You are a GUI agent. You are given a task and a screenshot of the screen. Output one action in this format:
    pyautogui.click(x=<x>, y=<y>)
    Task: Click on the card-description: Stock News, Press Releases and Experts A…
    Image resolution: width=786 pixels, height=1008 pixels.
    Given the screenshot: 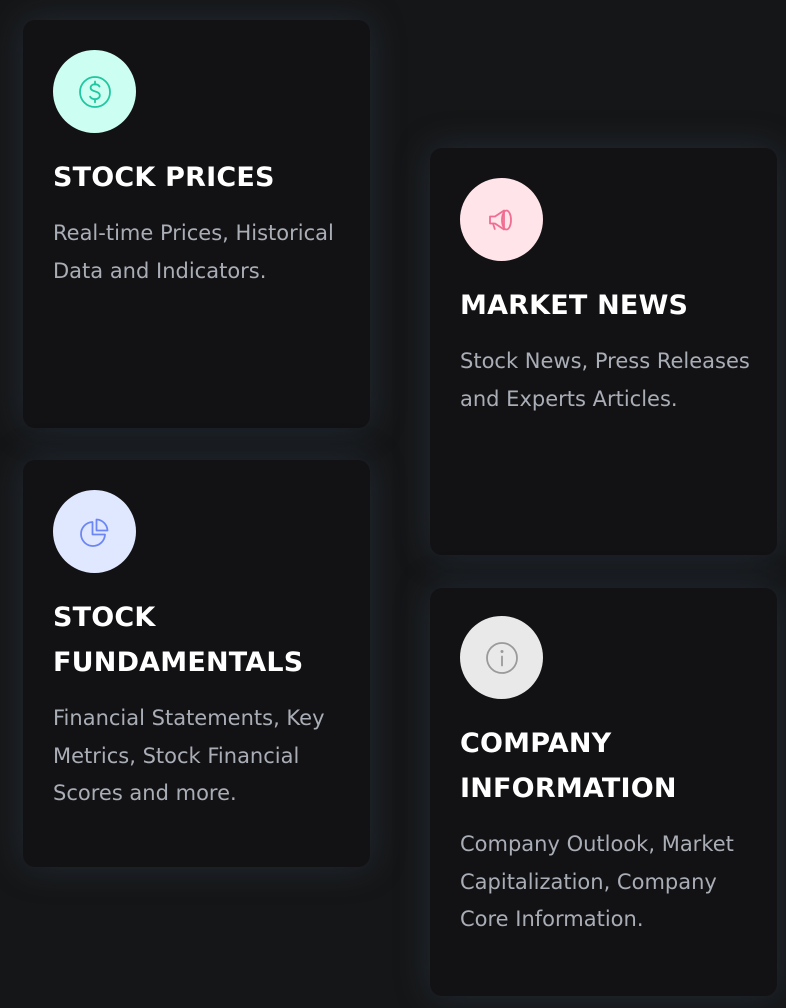 What is the action you would take?
    pyautogui.click(x=605, y=380)
    